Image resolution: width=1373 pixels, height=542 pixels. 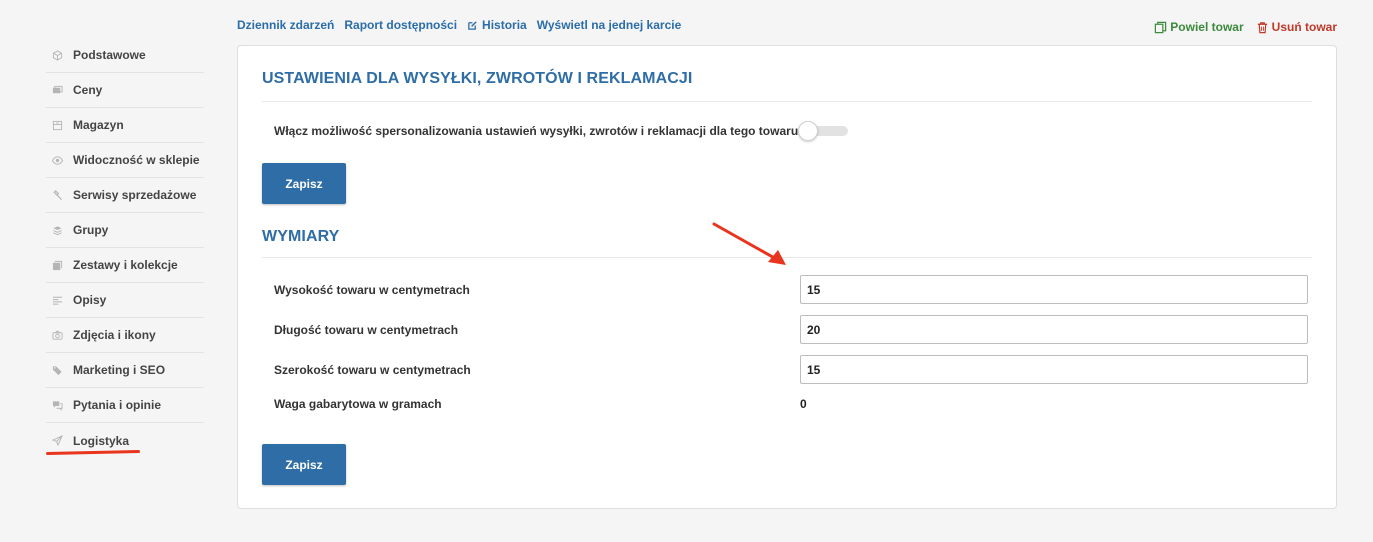 What do you see at coordinates (114, 335) in the screenshot?
I see `sidebar-label: Zdjęcia i ikony` at bounding box center [114, 335].